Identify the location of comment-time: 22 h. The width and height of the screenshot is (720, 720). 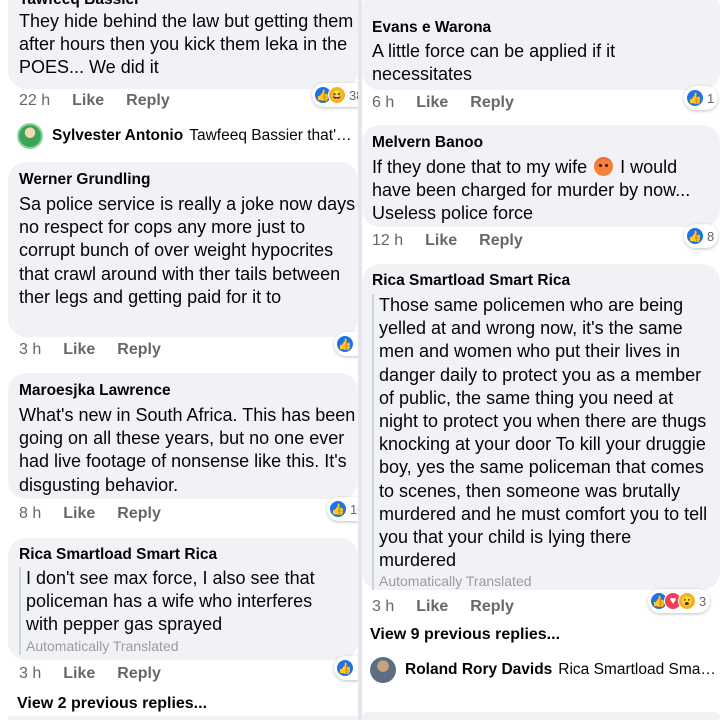
(34, 101).